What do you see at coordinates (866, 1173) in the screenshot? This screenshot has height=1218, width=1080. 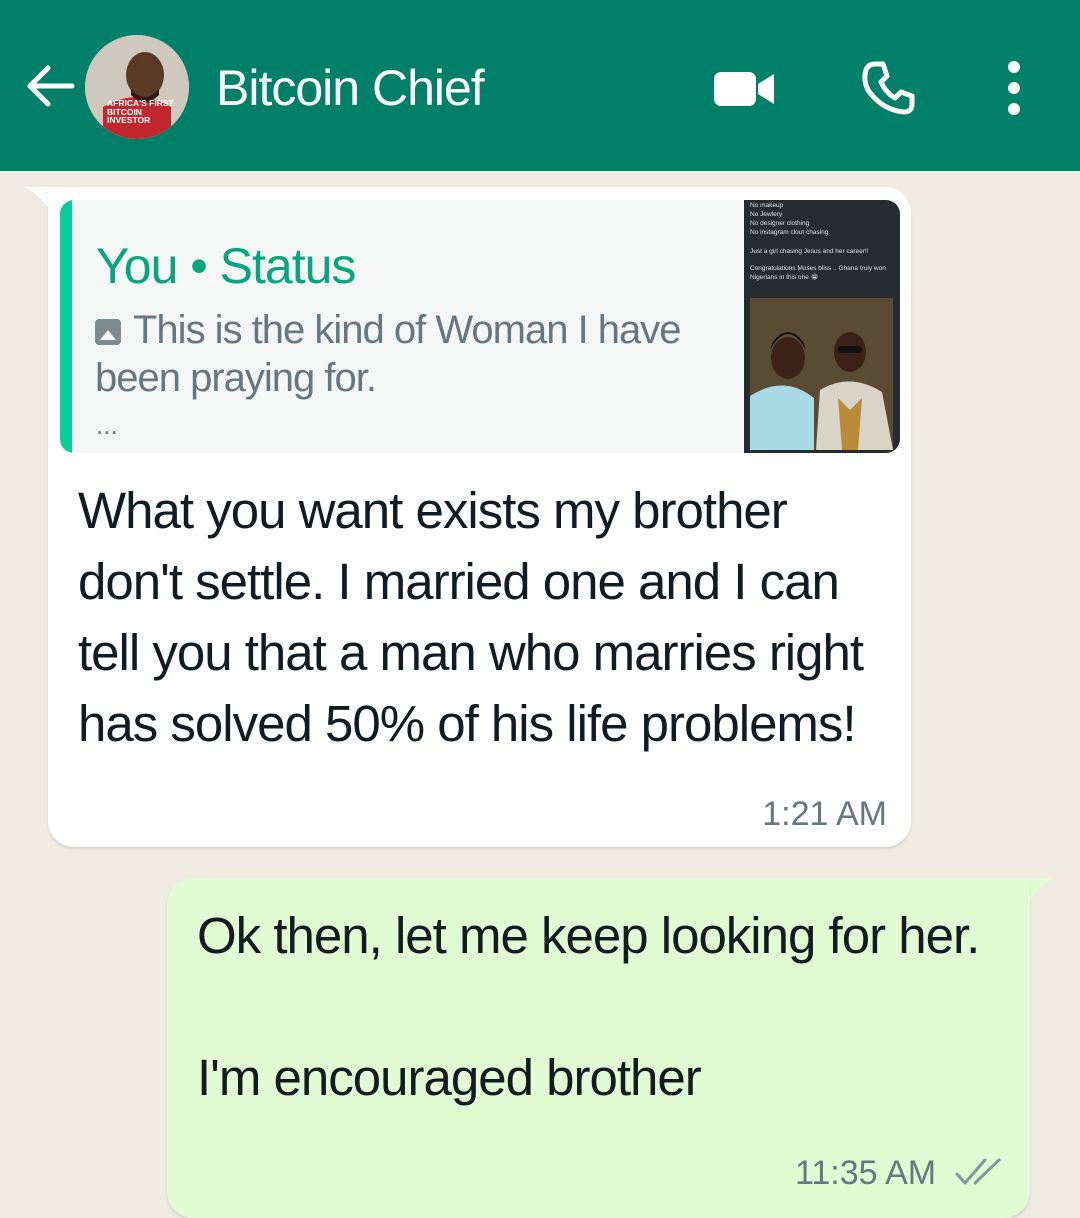 I see `outgoing-message-time: 11:35 AM` at bounding box center [866, 1173].